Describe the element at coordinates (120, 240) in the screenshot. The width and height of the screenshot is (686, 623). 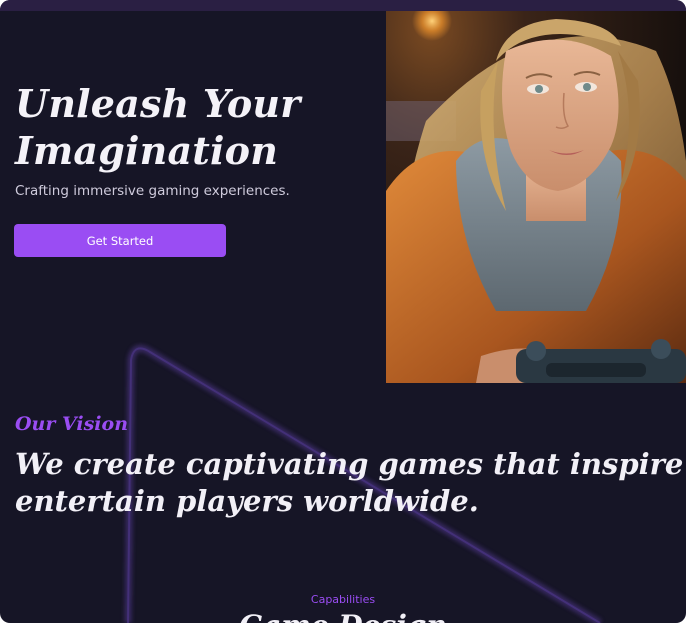
I see `get-started-button: Get Started` at that location.